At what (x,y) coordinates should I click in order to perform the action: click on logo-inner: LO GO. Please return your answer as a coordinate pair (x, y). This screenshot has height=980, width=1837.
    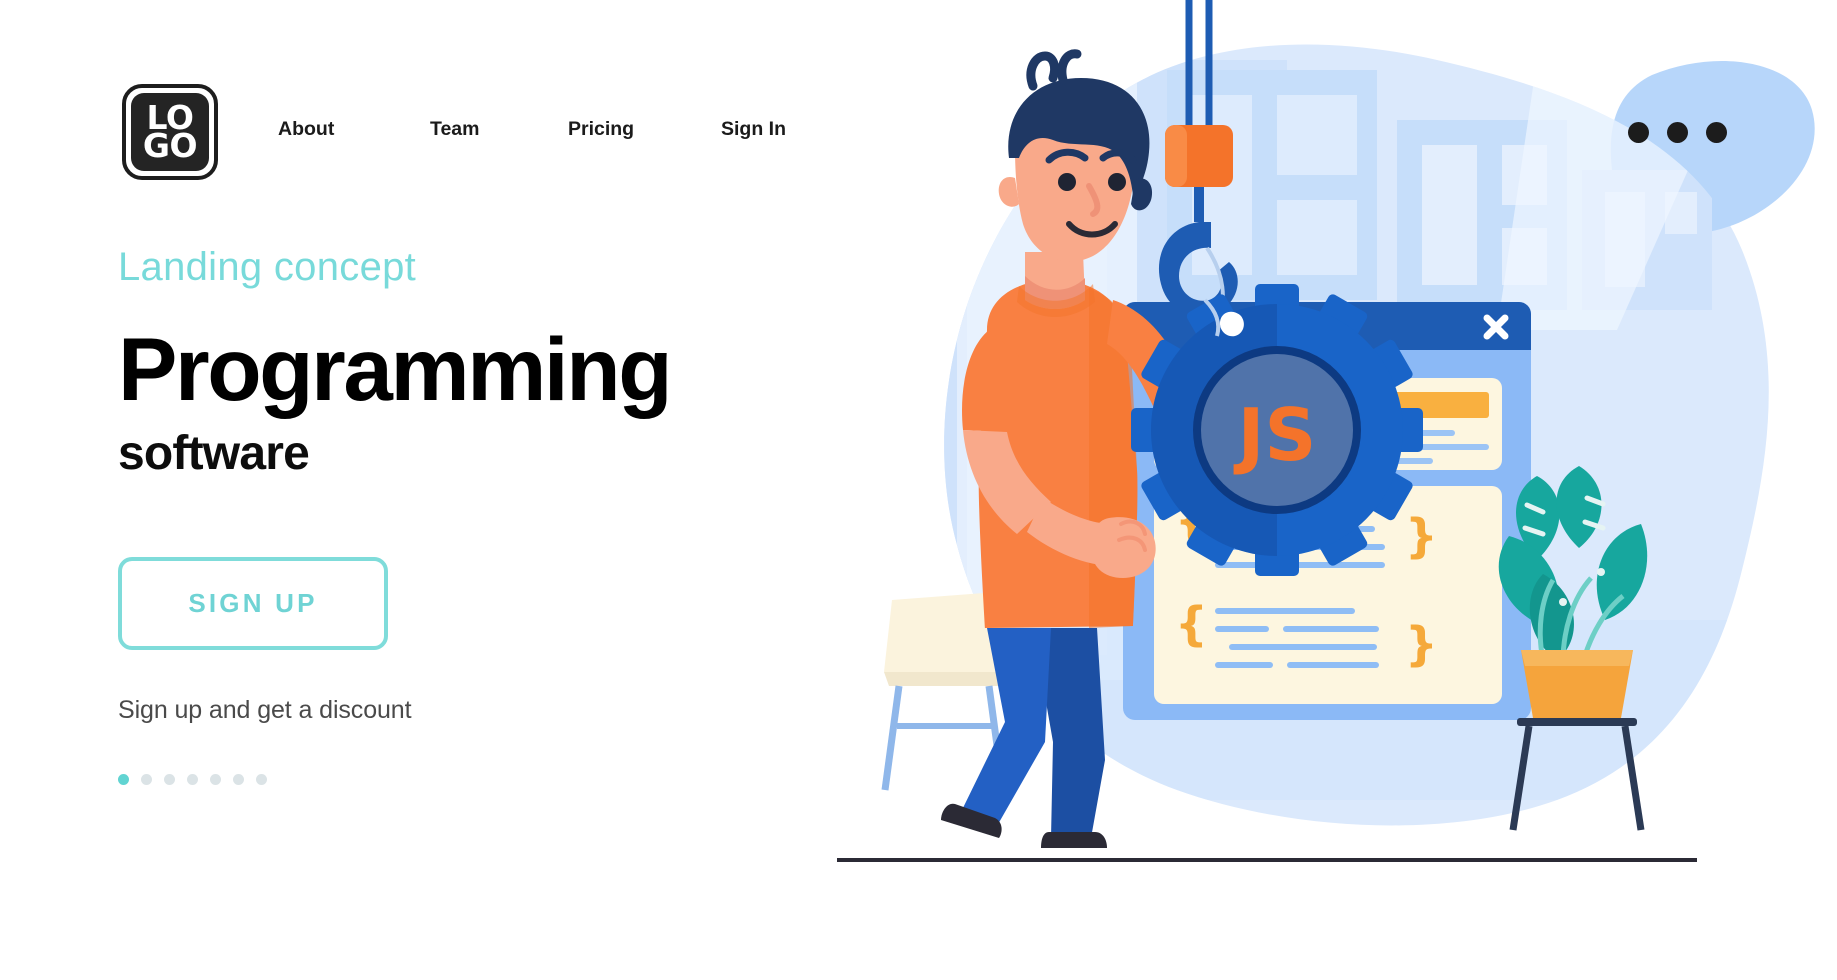
    Looking at the image, I should click on (170, 132).